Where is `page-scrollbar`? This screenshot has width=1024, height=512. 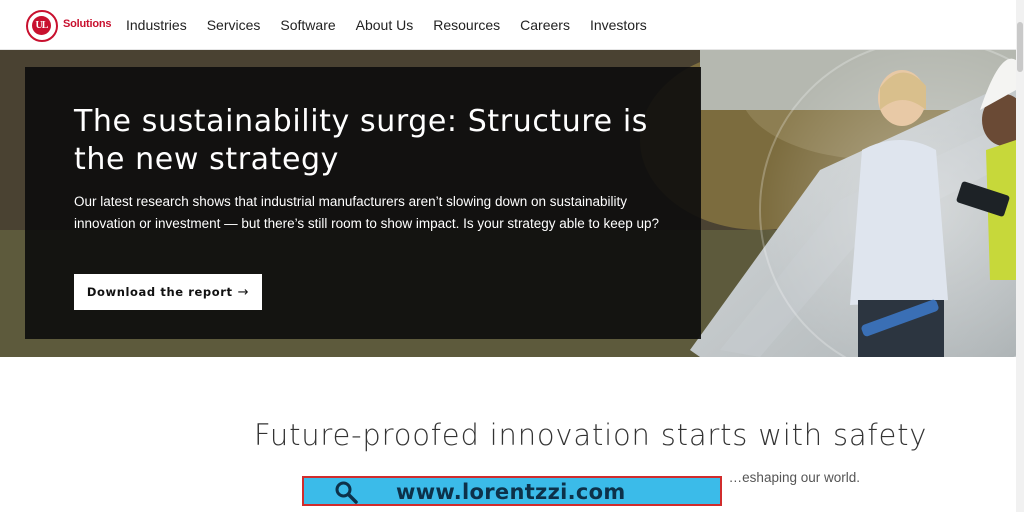
page-scrollbar is located at coordinates (1020, 256).